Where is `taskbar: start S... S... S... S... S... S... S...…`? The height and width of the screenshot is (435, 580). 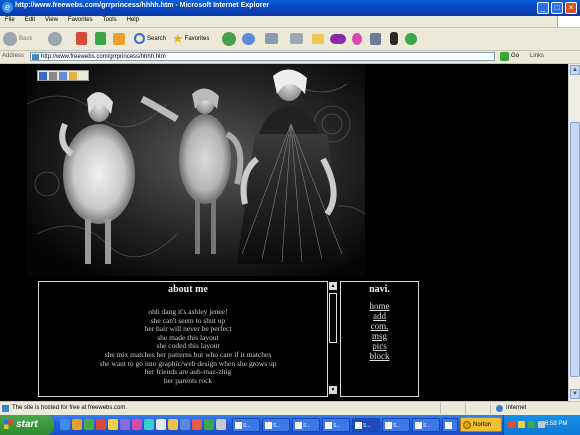
taskbar: start S... S... S... S... S... S... S...… is located at coordinates (290, 425).